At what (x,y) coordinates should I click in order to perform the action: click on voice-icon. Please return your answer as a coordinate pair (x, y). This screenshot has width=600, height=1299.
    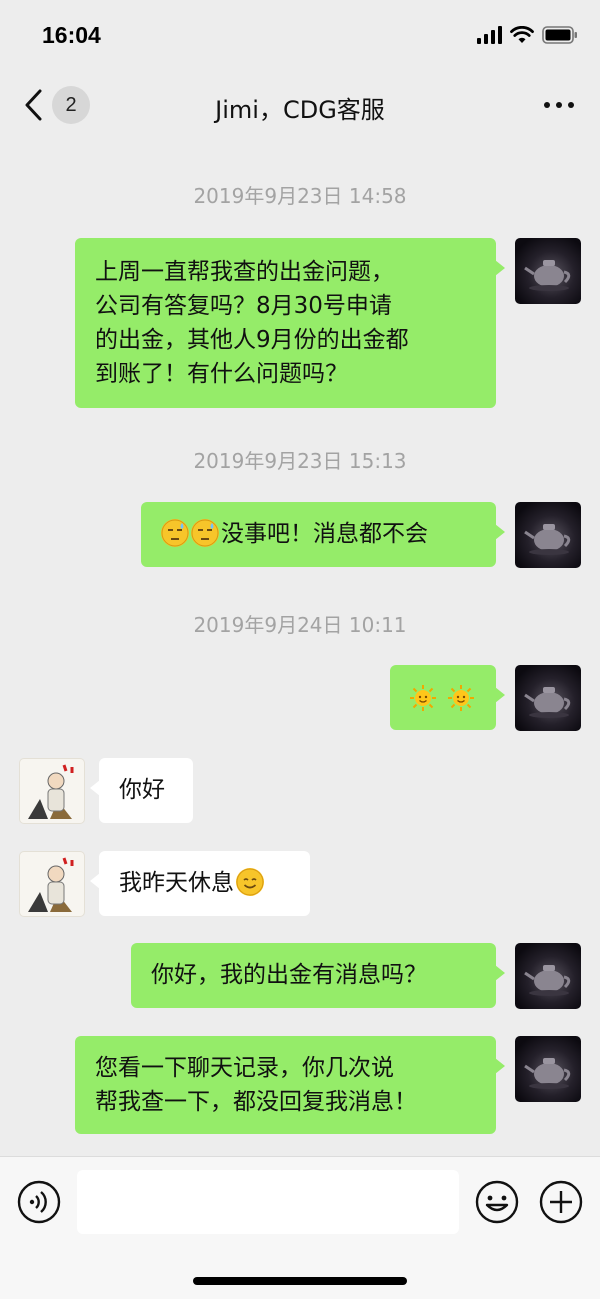
    Looking at the image, I should click on (39, 1202).